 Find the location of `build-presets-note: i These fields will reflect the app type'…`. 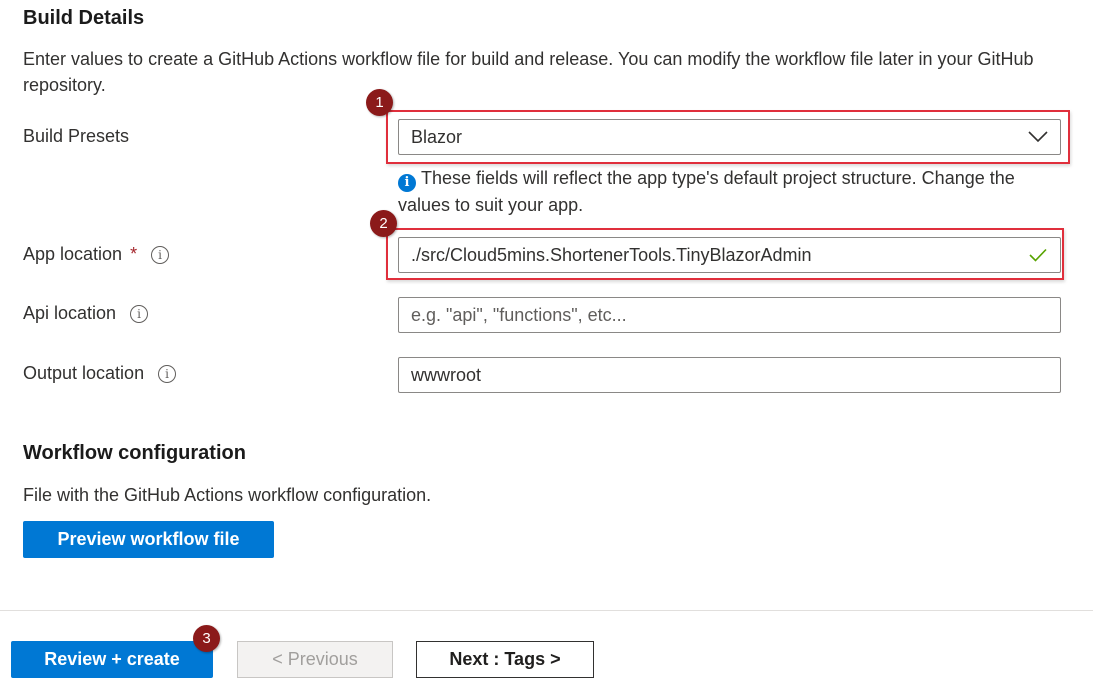

build-presets-note: i These fields will reflect the app type'… is located at coordinates (728, 191).